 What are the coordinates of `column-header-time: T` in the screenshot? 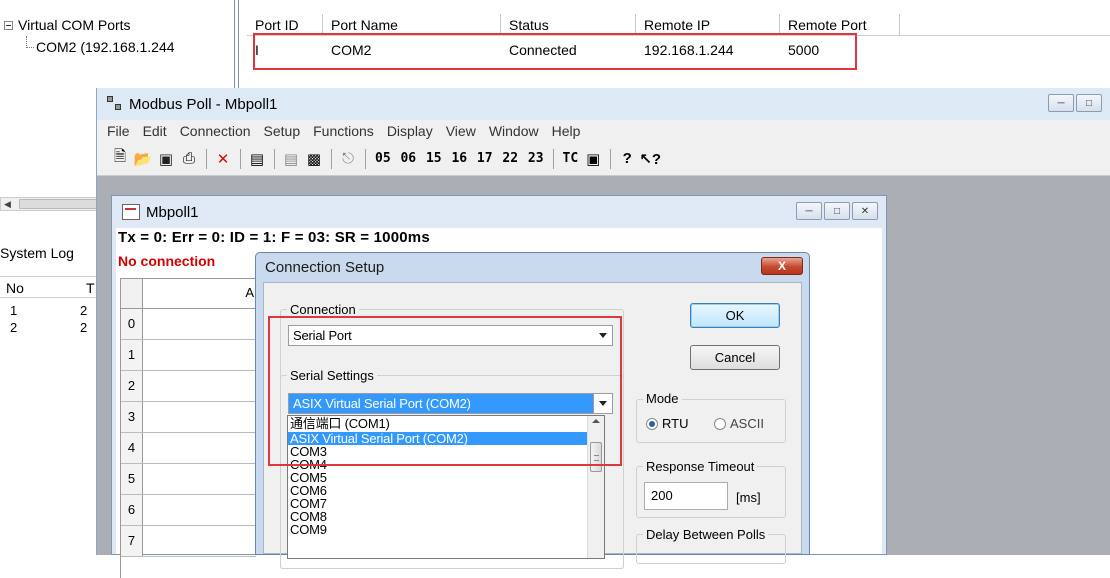 It's located at (87, 287).